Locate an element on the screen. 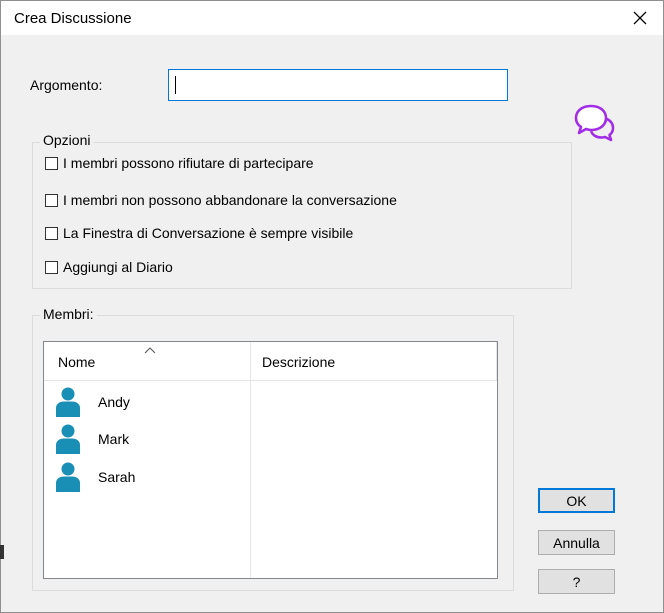 This screenshot has height=613, width=664. member-name: Mark is located at coordinates (114, 439).